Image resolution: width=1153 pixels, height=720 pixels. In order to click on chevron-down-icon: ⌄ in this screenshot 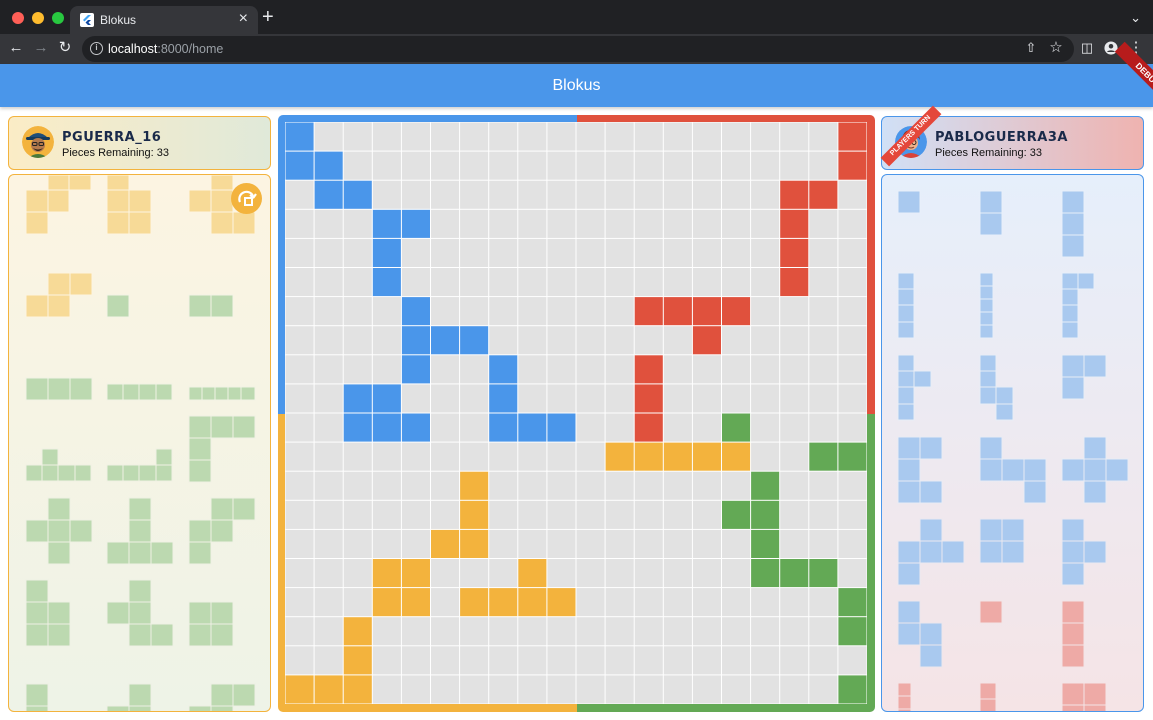, I will do `click(1135, 18)`.